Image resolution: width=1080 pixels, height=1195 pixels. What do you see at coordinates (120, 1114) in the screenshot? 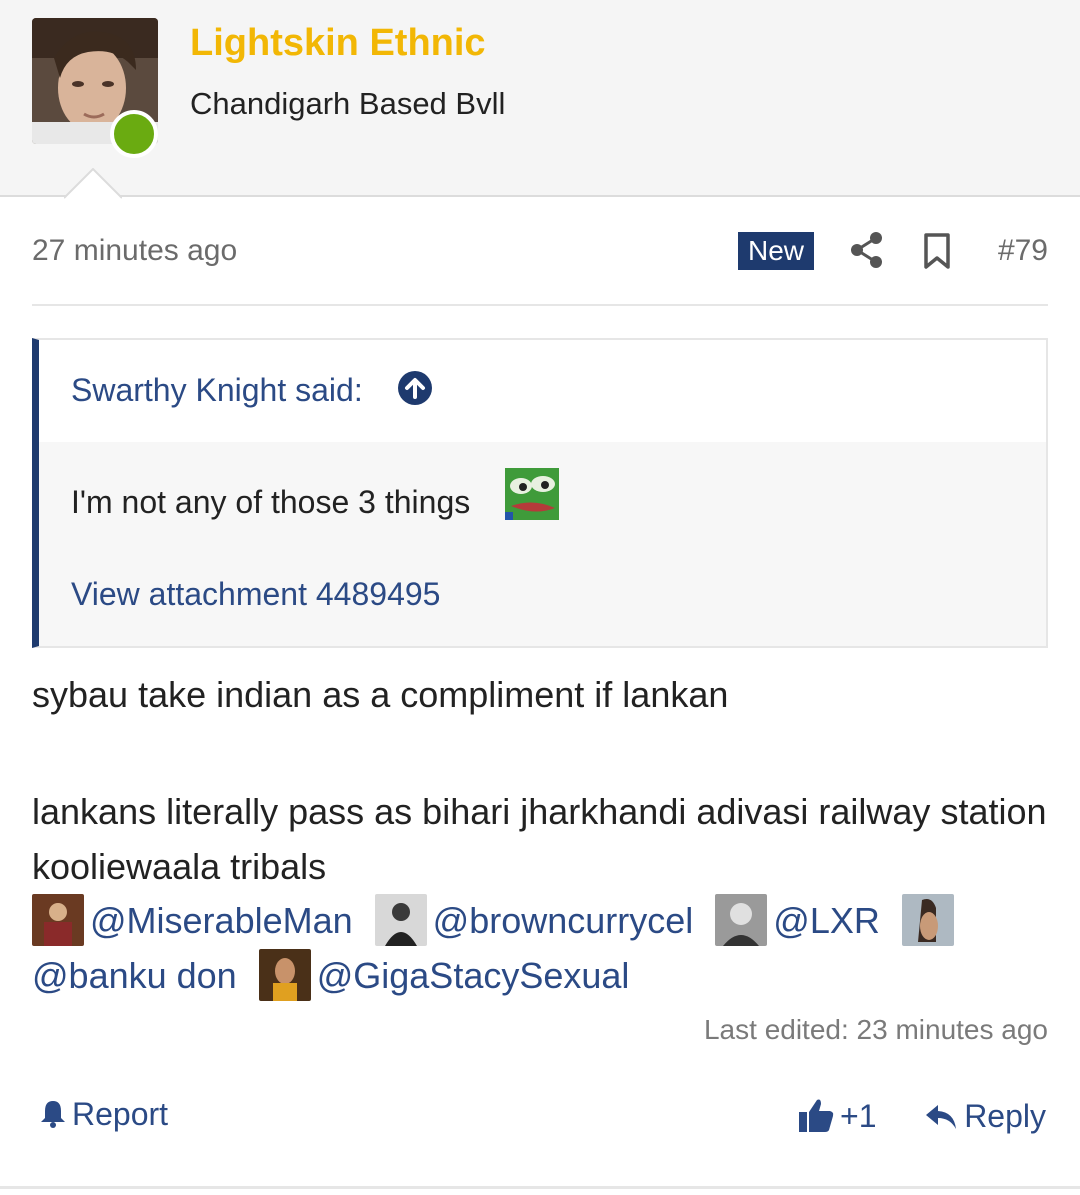
I see `report-label: Report` at bounding box center [120, 1114].